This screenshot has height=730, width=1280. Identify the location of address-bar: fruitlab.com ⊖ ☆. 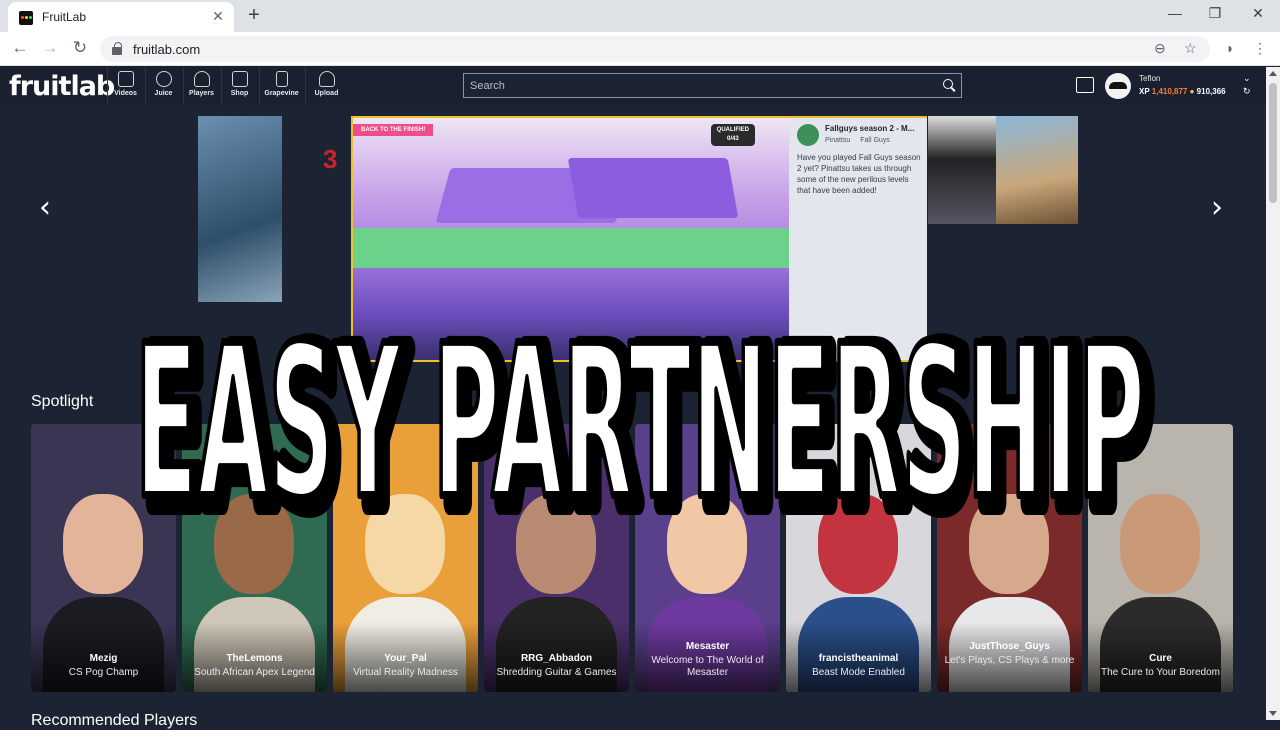
(655, 49).